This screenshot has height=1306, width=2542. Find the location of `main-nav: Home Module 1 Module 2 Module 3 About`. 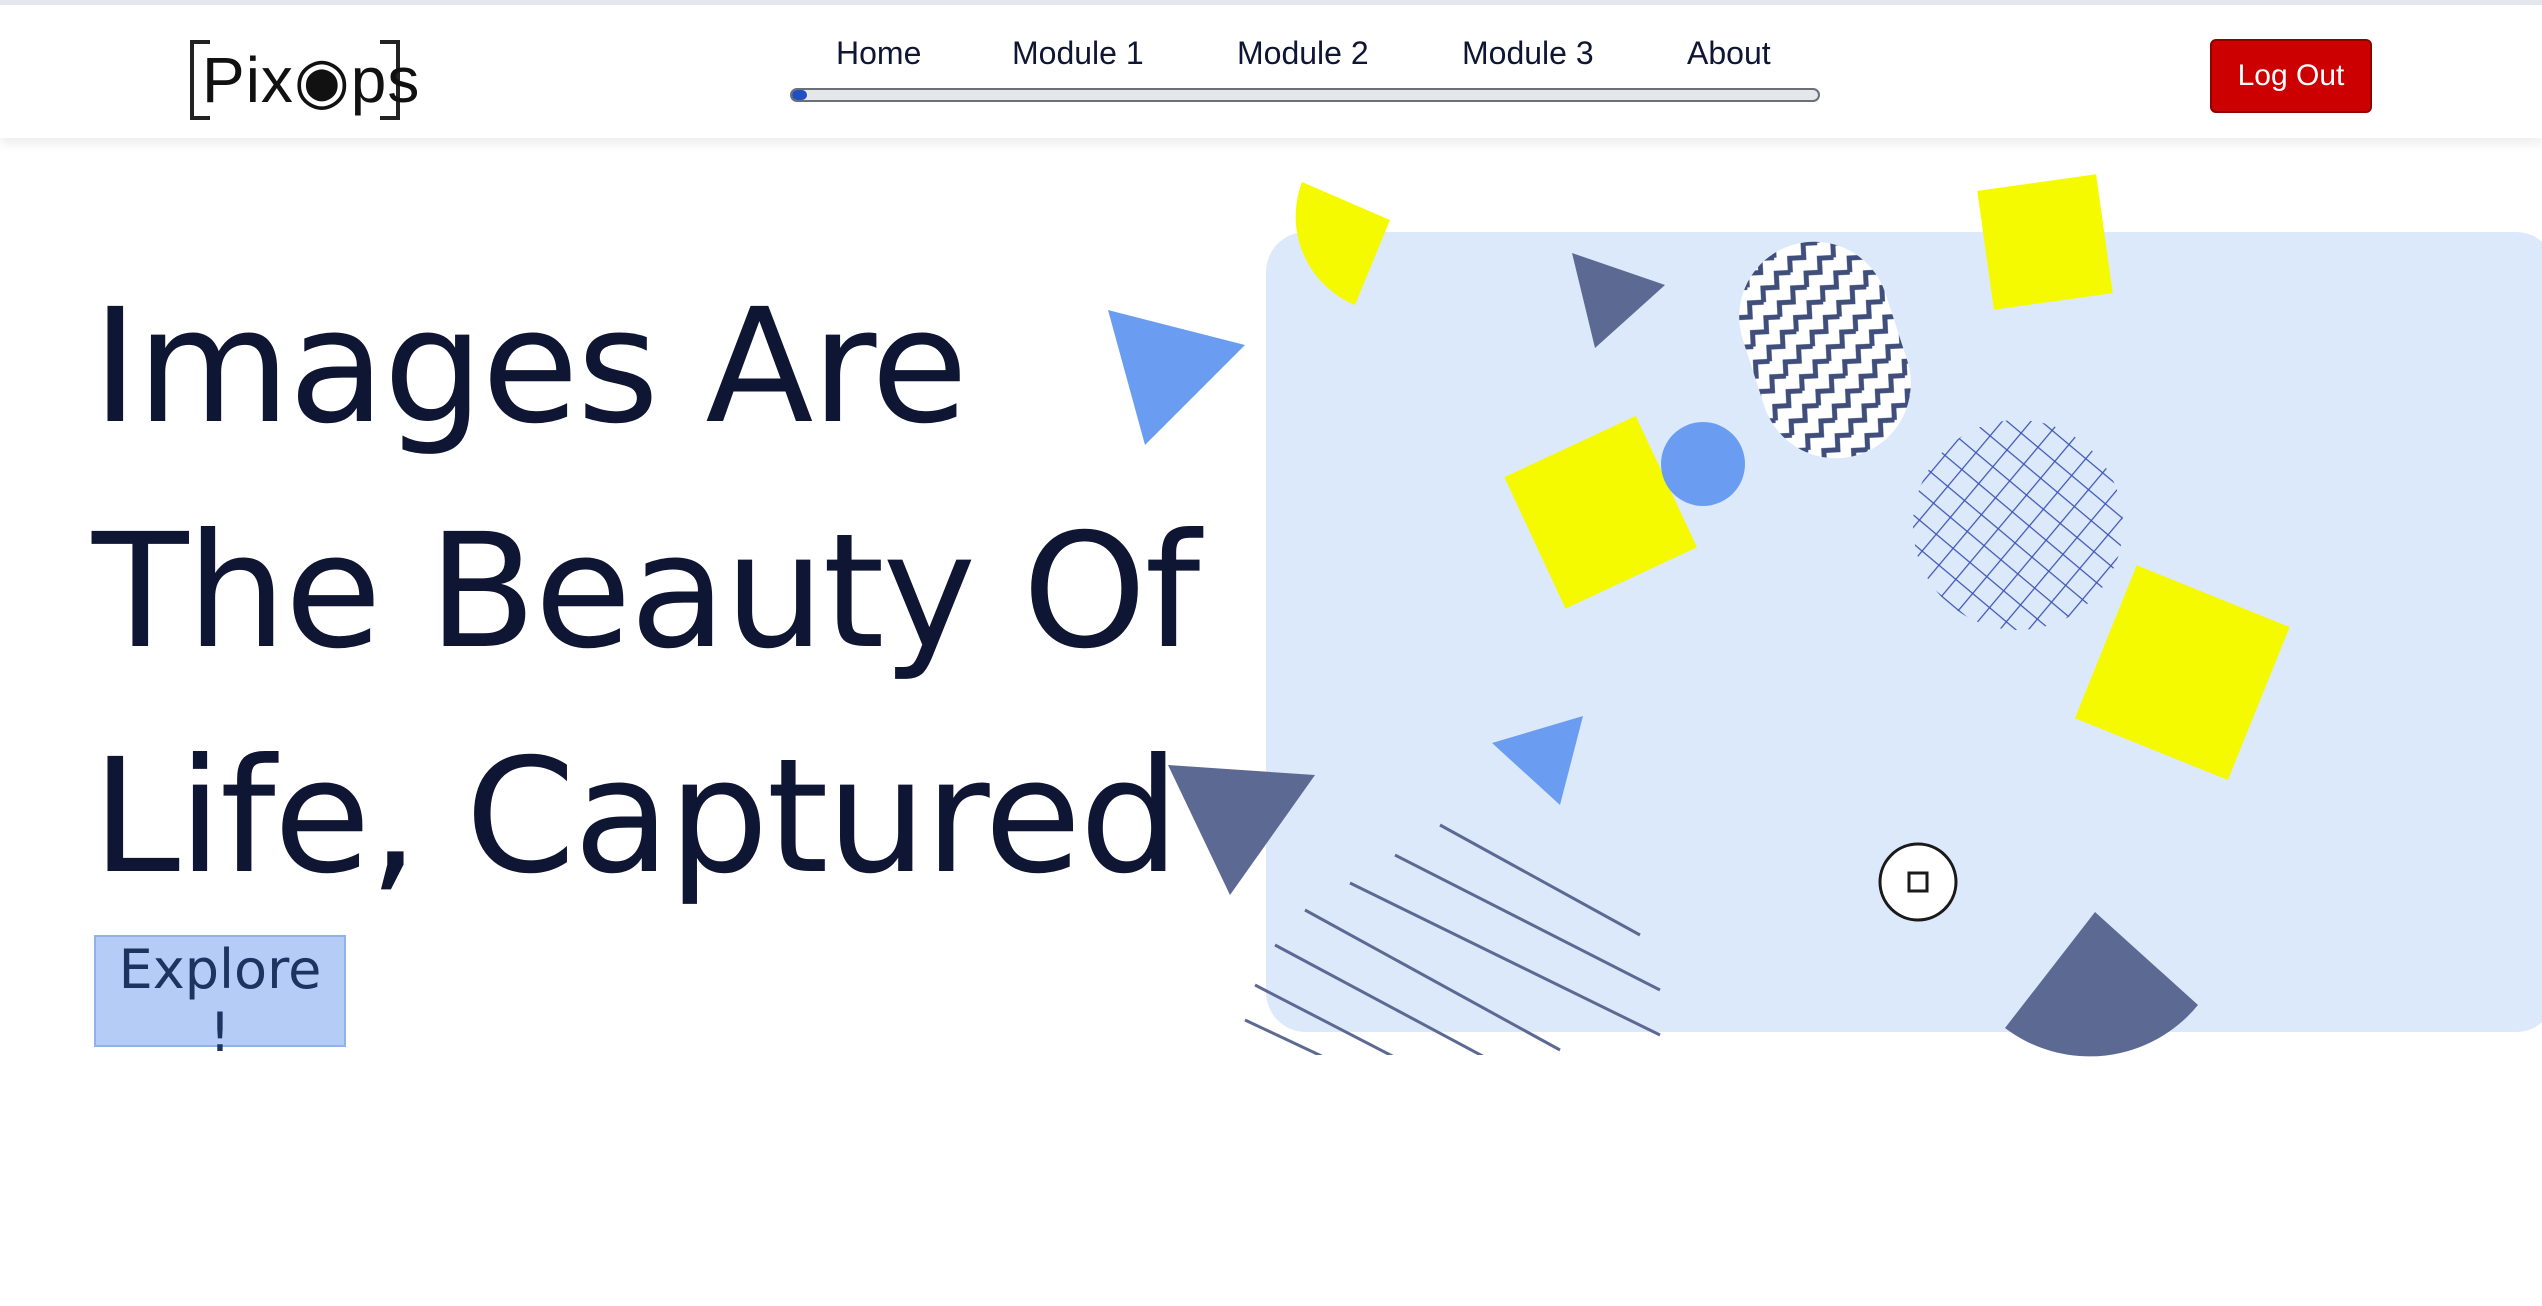

main-nav: Home Module 1 Module 2 Module 3 About is located at coordinates (1305, 56).